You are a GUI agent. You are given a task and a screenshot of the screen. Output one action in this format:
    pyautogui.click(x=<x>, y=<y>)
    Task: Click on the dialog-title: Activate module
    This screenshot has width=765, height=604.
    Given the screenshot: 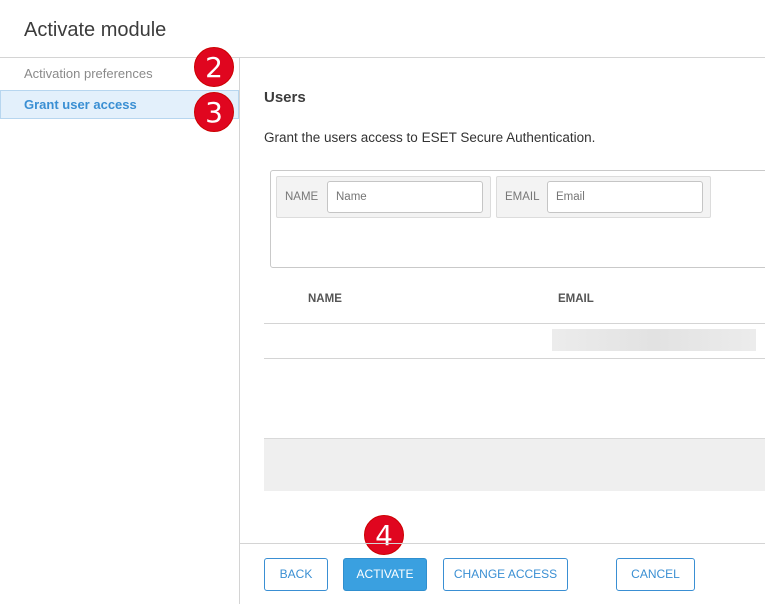 What is the action you would take?
    pyautogui.click(x=95, y=30)
    